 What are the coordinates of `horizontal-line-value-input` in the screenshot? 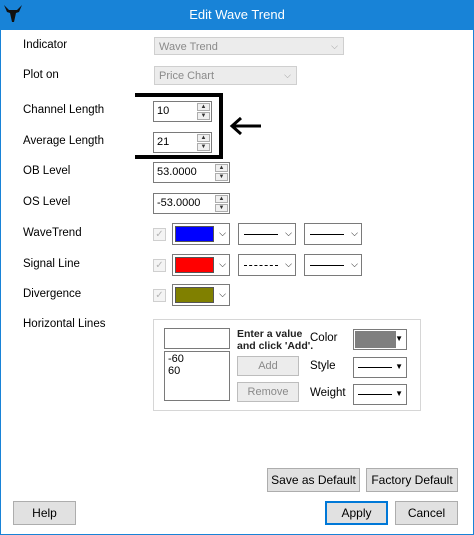 It's located at (197, 338).